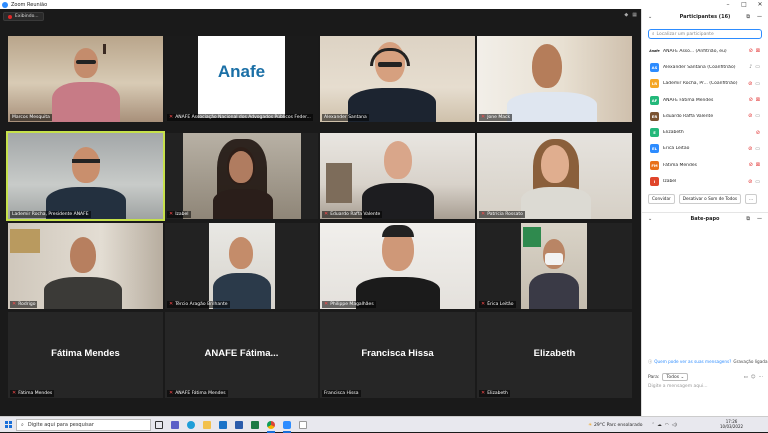 Image resolution: width=768 pixels, height=433 pixels. Describe the element at coordinates (207, 425) in the screenshot. I see `file-explorer-icon` at that location.